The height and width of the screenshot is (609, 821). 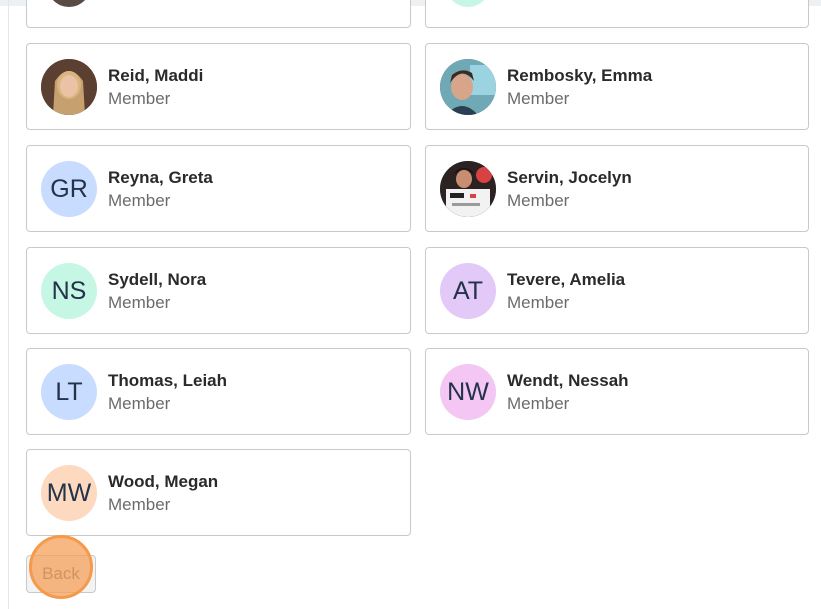 I want to click on member-card: NW Wendt, Nessah Member, so click(x=617, y=391).